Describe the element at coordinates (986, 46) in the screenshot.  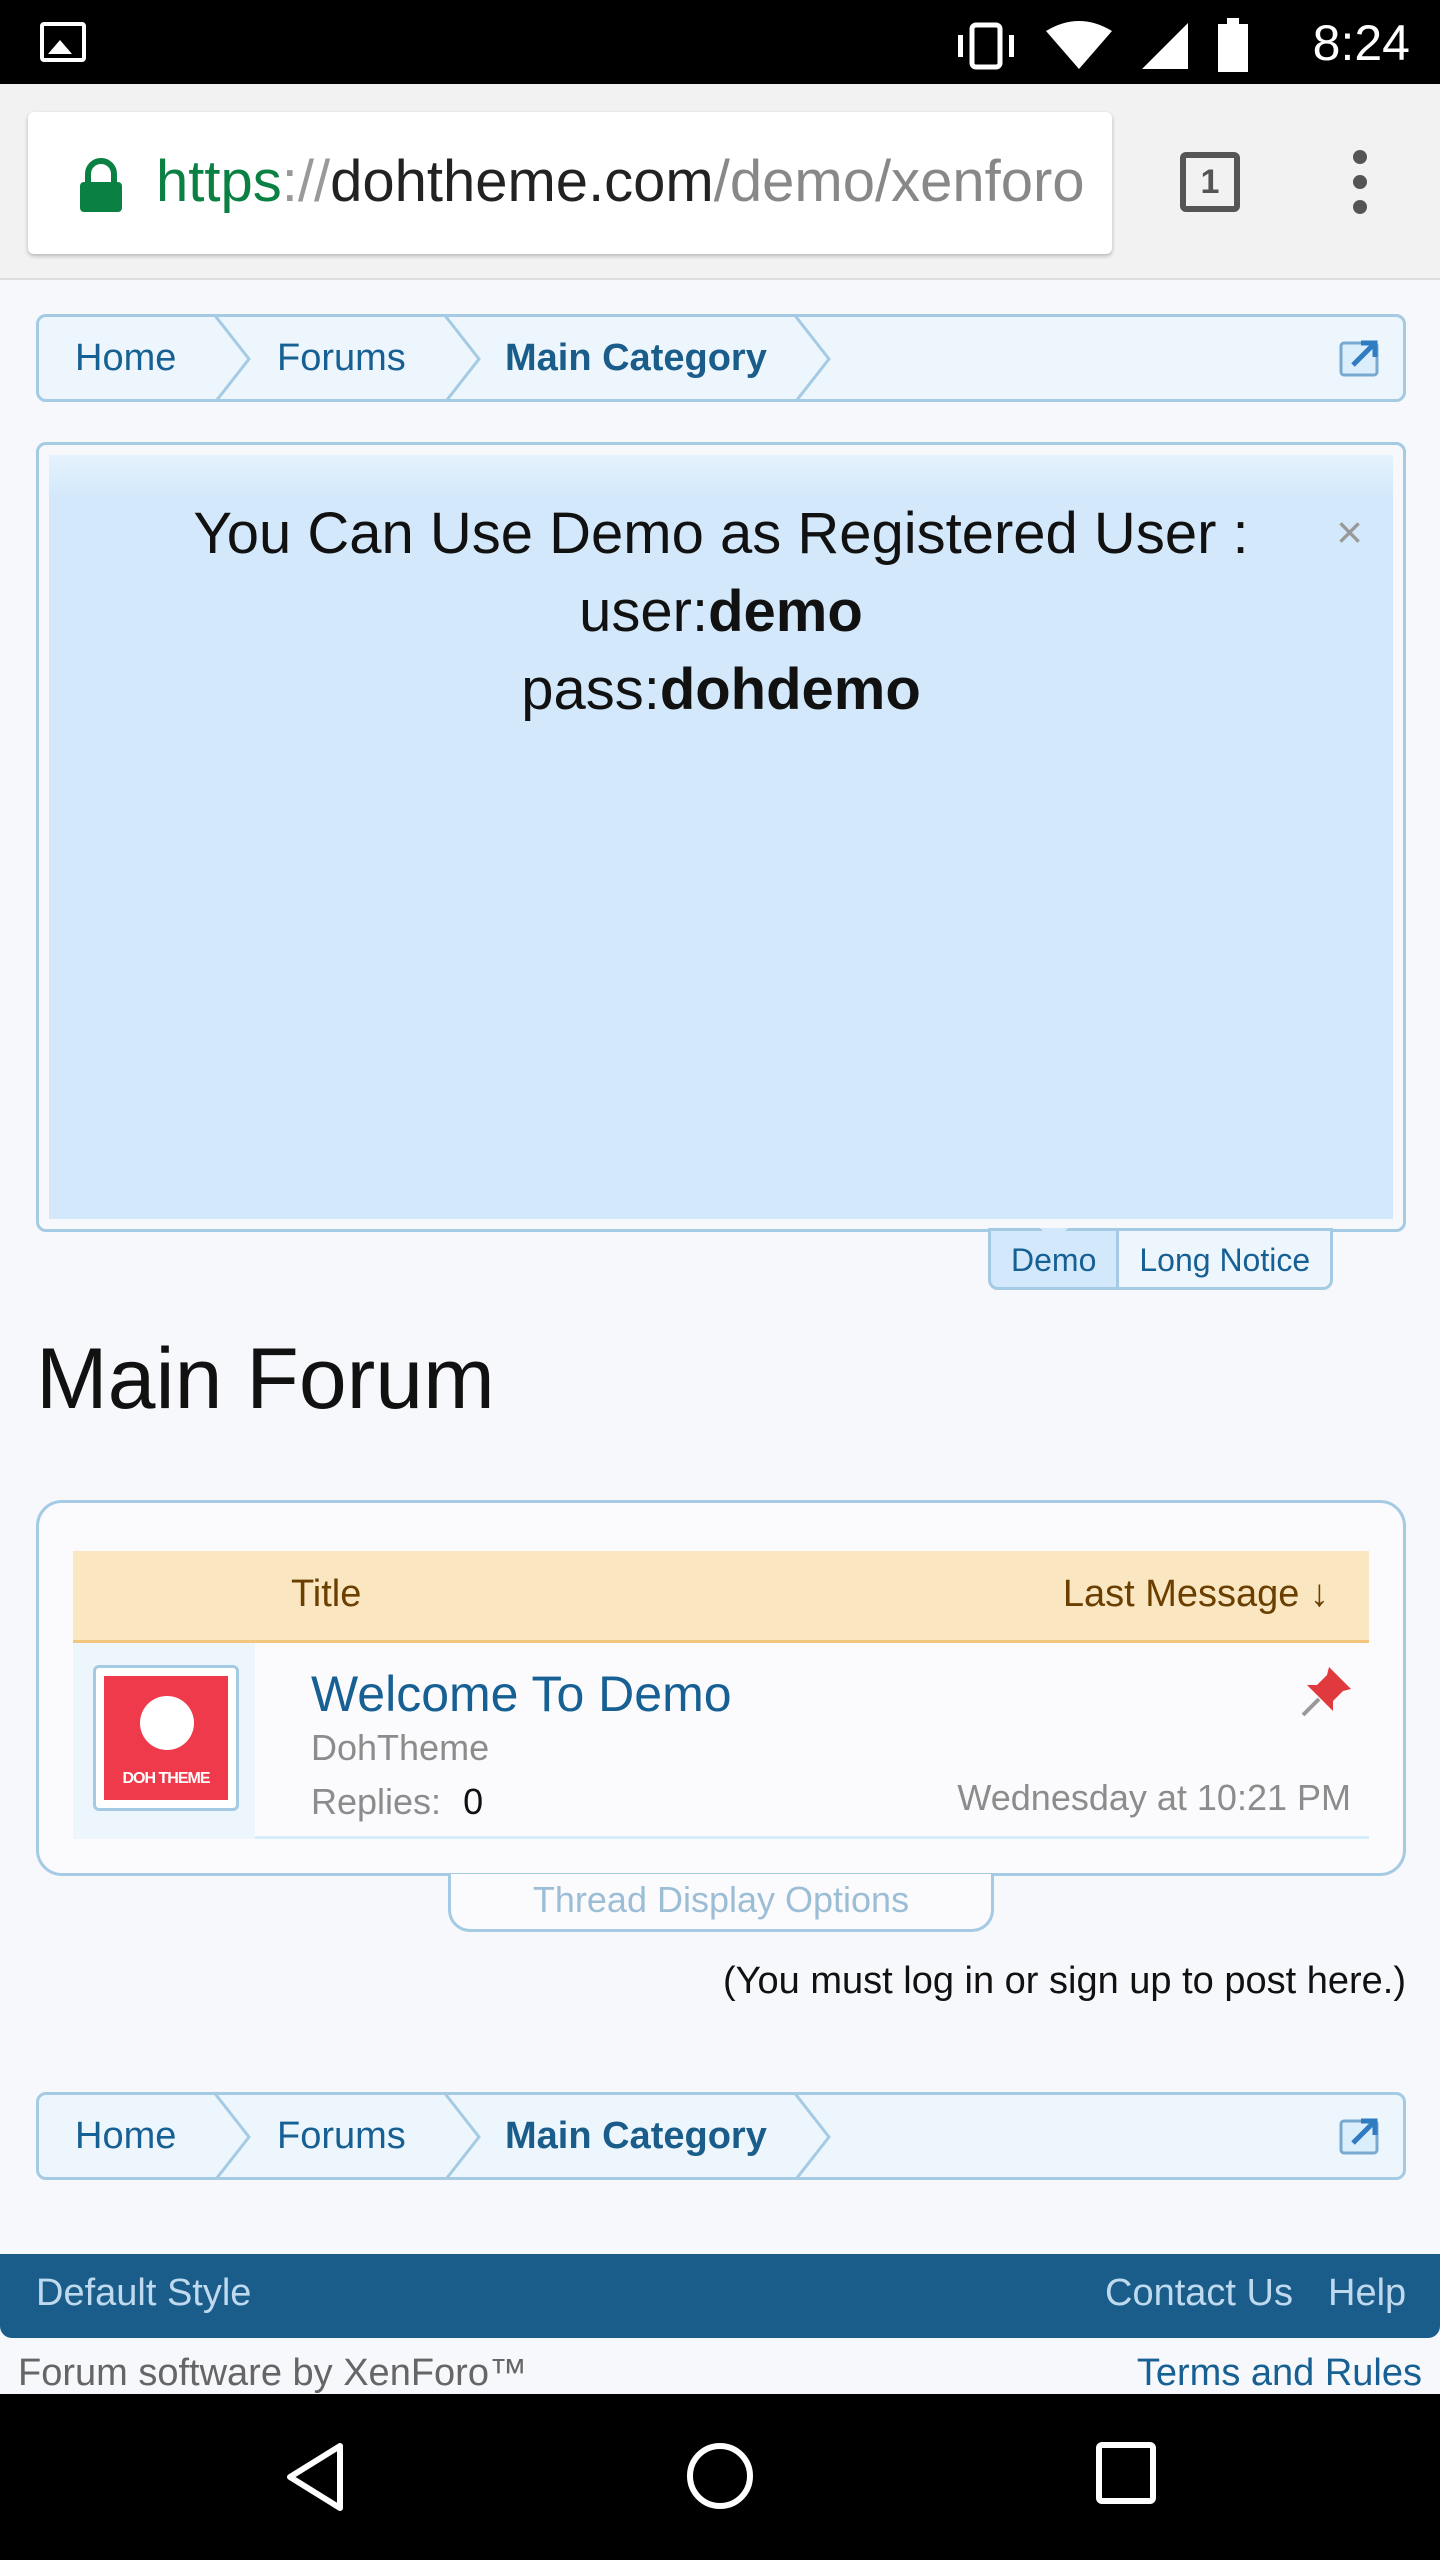
I see `vibrate-icon` at that location.